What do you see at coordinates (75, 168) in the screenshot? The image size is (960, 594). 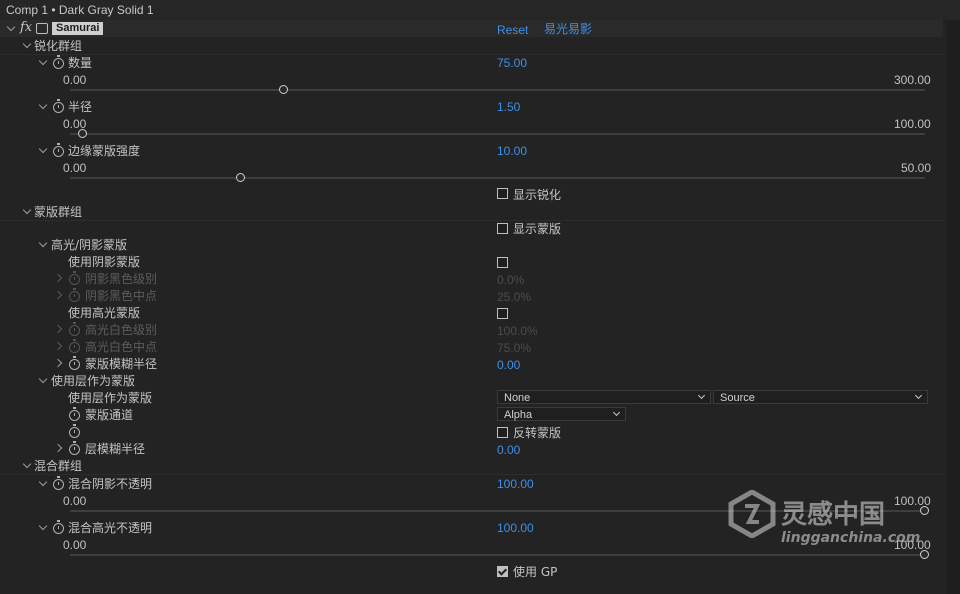 I see `slider-min-edge-mask: 0.00` at bounding box center [75, 168].